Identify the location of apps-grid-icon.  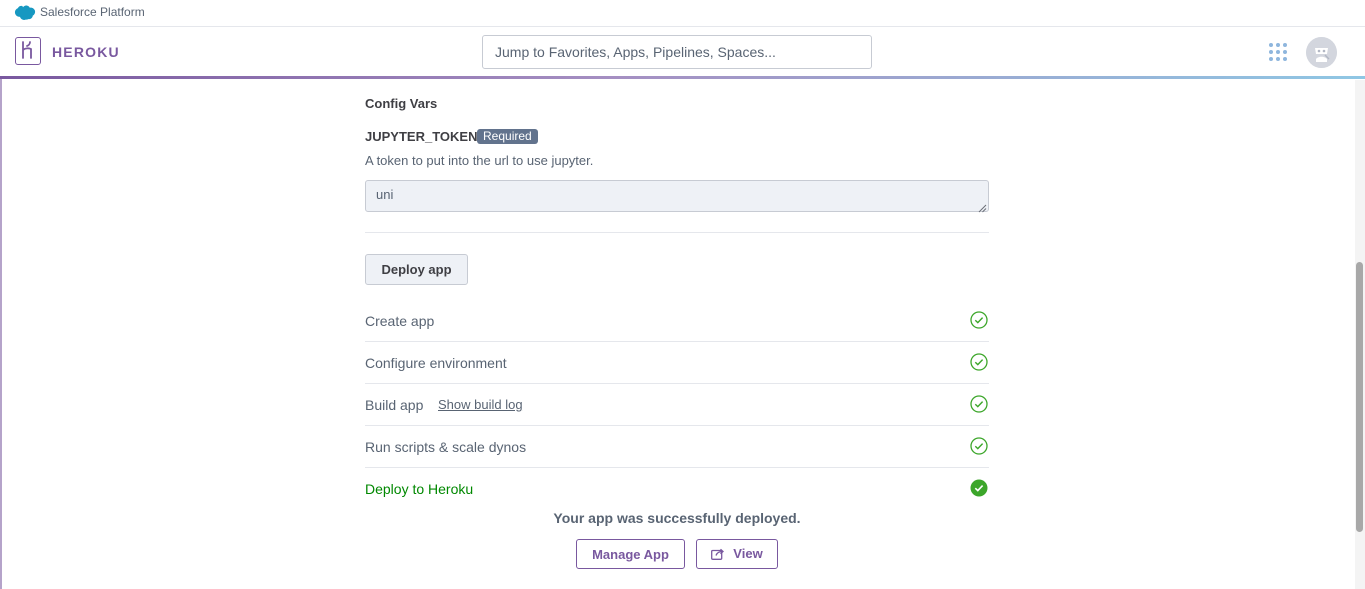
(1278, 52).